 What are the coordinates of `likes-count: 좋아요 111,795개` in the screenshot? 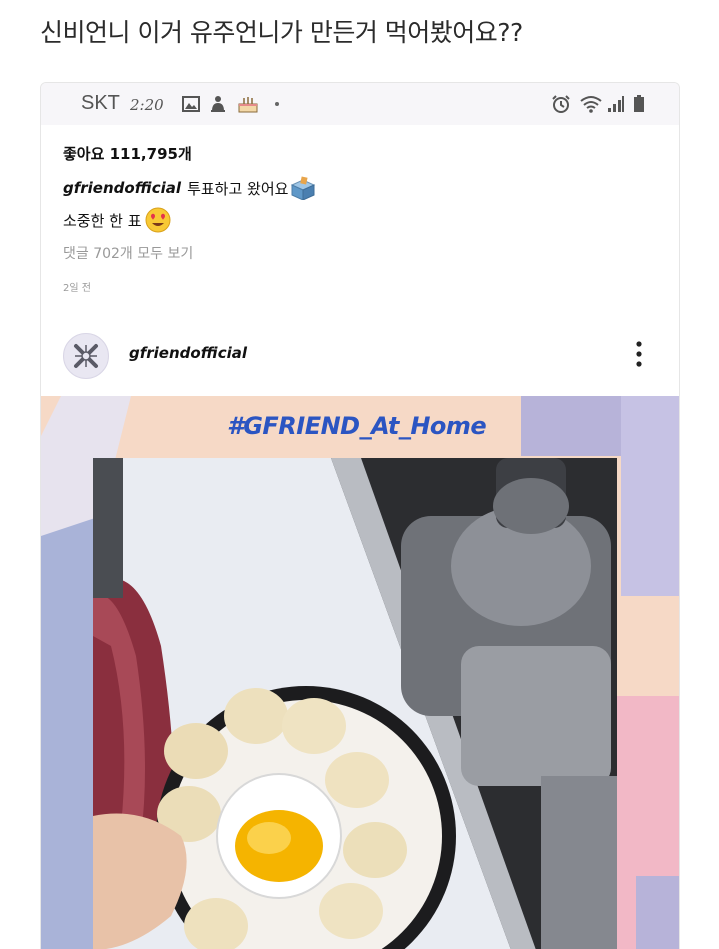 It's located at (127, 153).